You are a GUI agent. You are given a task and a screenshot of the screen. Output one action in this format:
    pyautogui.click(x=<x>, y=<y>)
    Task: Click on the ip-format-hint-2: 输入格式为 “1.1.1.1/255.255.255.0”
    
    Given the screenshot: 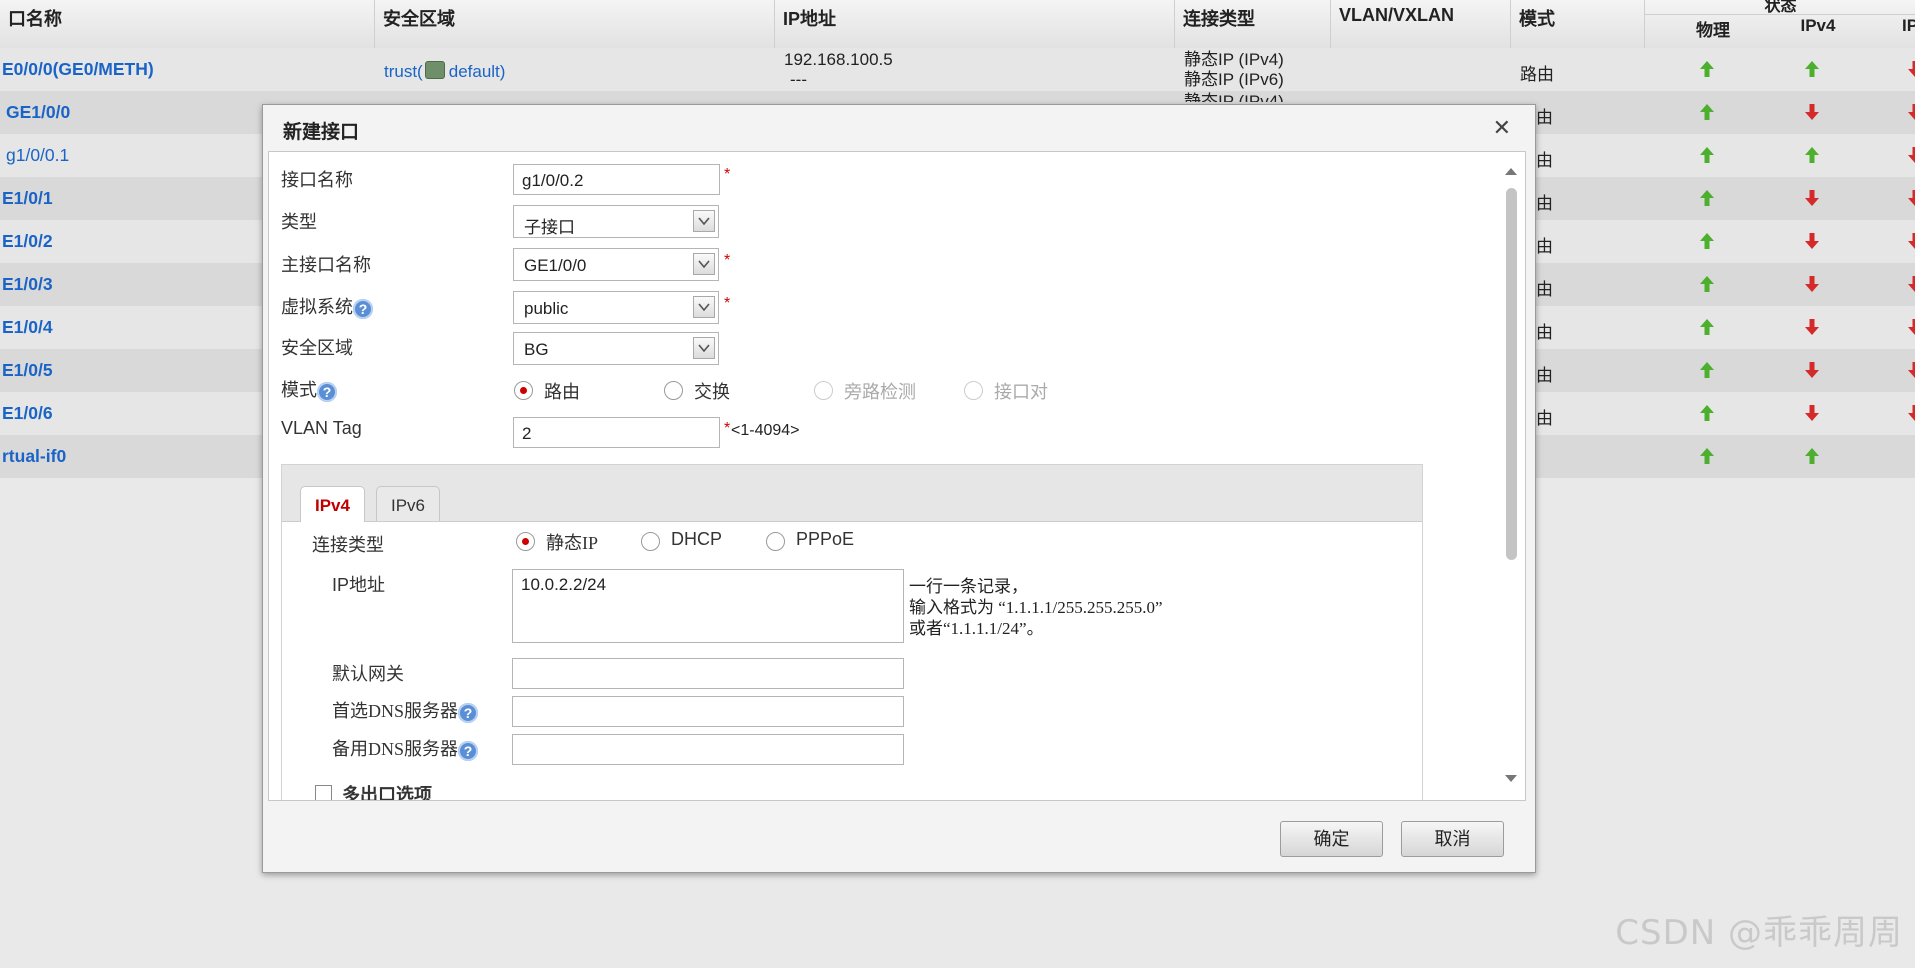 What is the action you would take?
    pyautogui.click(x=1036, y=607)
    